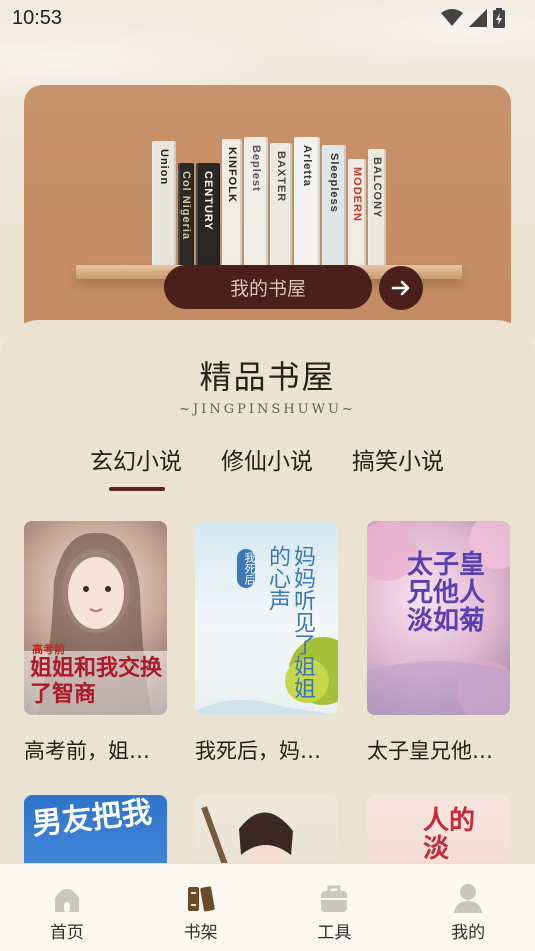 The width and height of the screenshot is (535, 951). I want to click on book-spine: Sleepless, so click(334, 206).